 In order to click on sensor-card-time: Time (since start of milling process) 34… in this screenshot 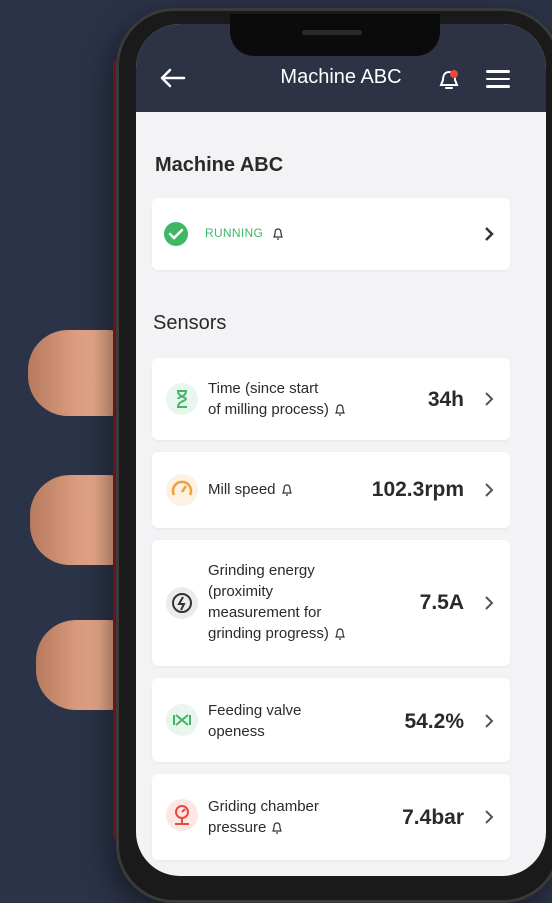, I will do `click(331, 399)`.